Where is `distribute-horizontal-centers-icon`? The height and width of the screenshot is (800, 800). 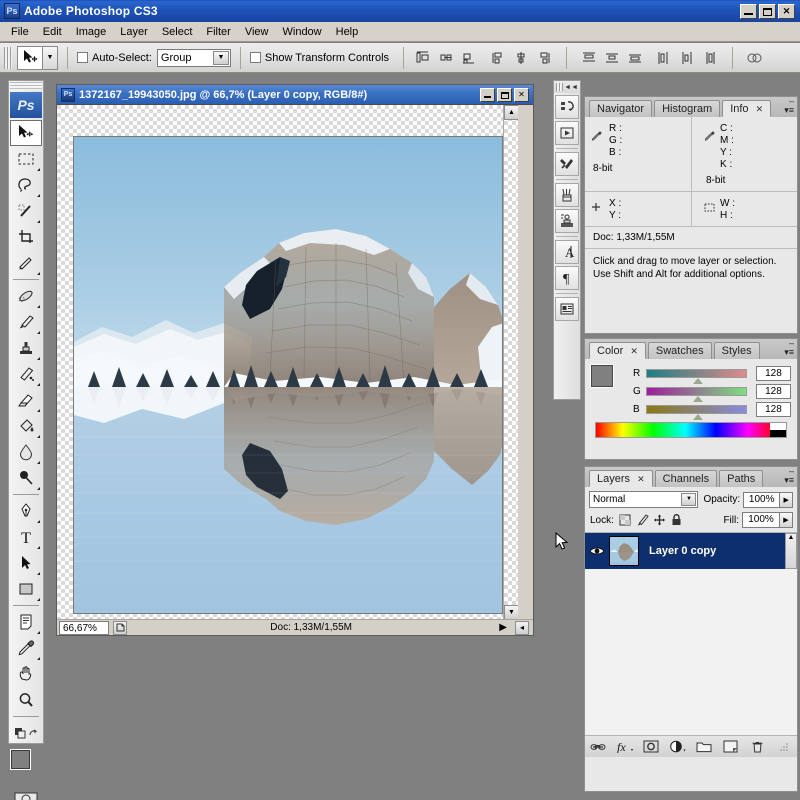
distribute-horizontal-centers-icon is located at coordinates (687, 58).